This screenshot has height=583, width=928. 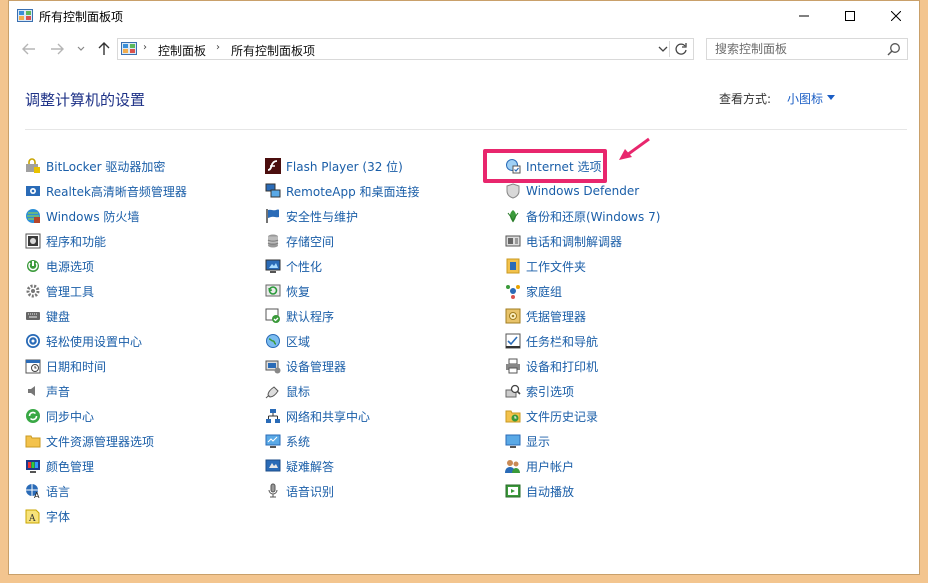 I want to click on item-label: 个性化, so click(x=304, y=266).